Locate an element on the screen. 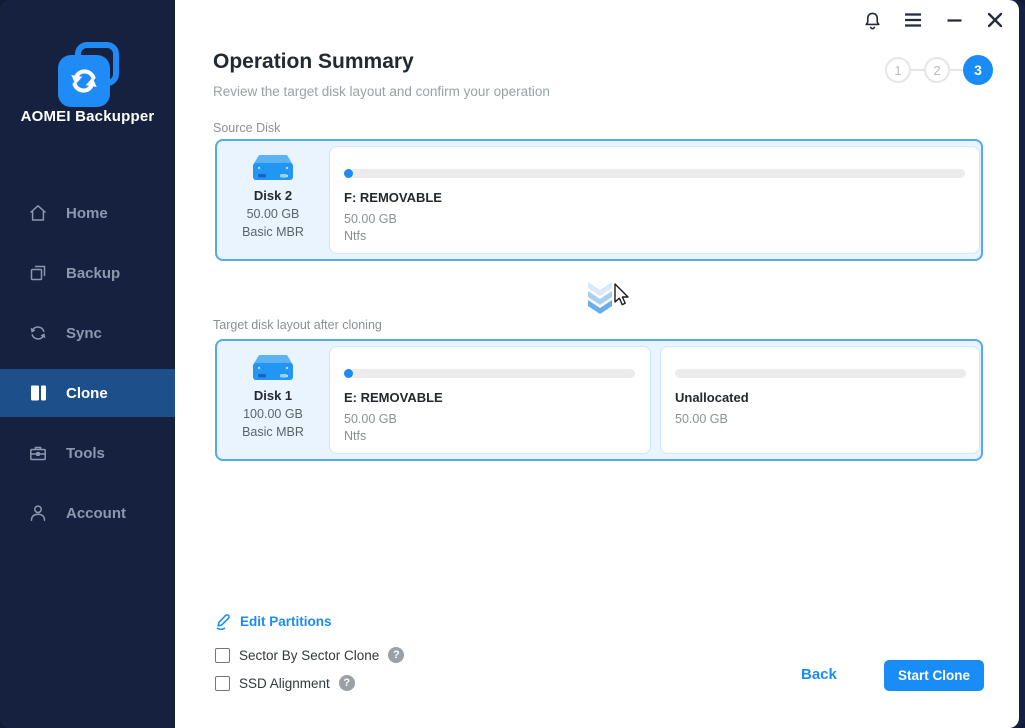 The height and width of the screenshot is (728, 1025). sector-by-sector-checkbox is located at coordinates (222, 655).